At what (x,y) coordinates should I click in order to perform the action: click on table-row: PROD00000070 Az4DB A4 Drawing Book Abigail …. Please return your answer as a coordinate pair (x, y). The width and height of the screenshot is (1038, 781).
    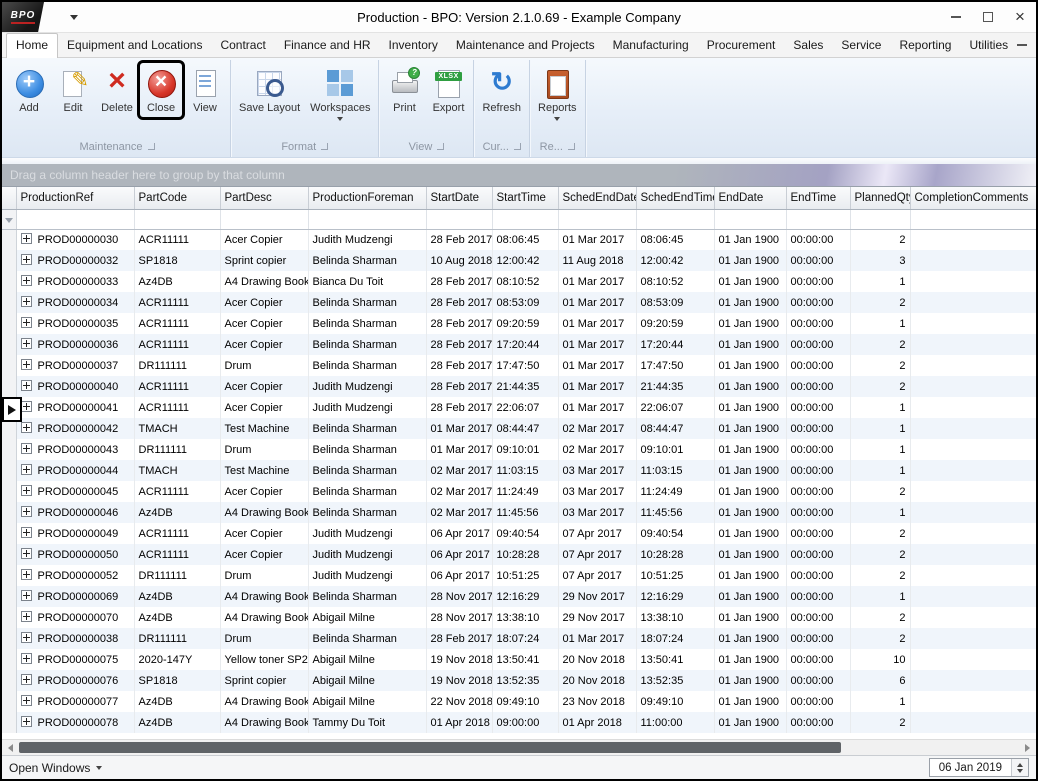
    Looking at the image, I should click on (519, 617).